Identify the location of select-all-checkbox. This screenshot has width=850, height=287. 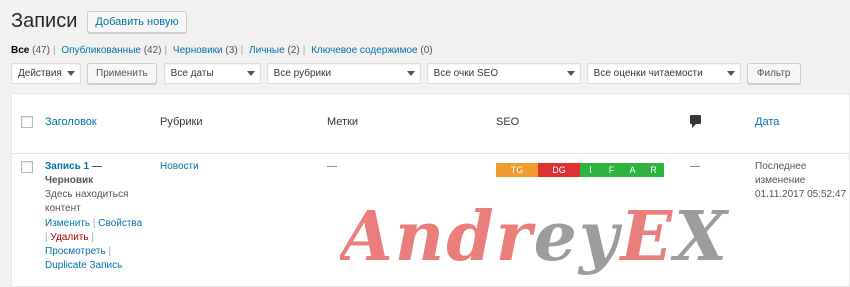
(27, 122).